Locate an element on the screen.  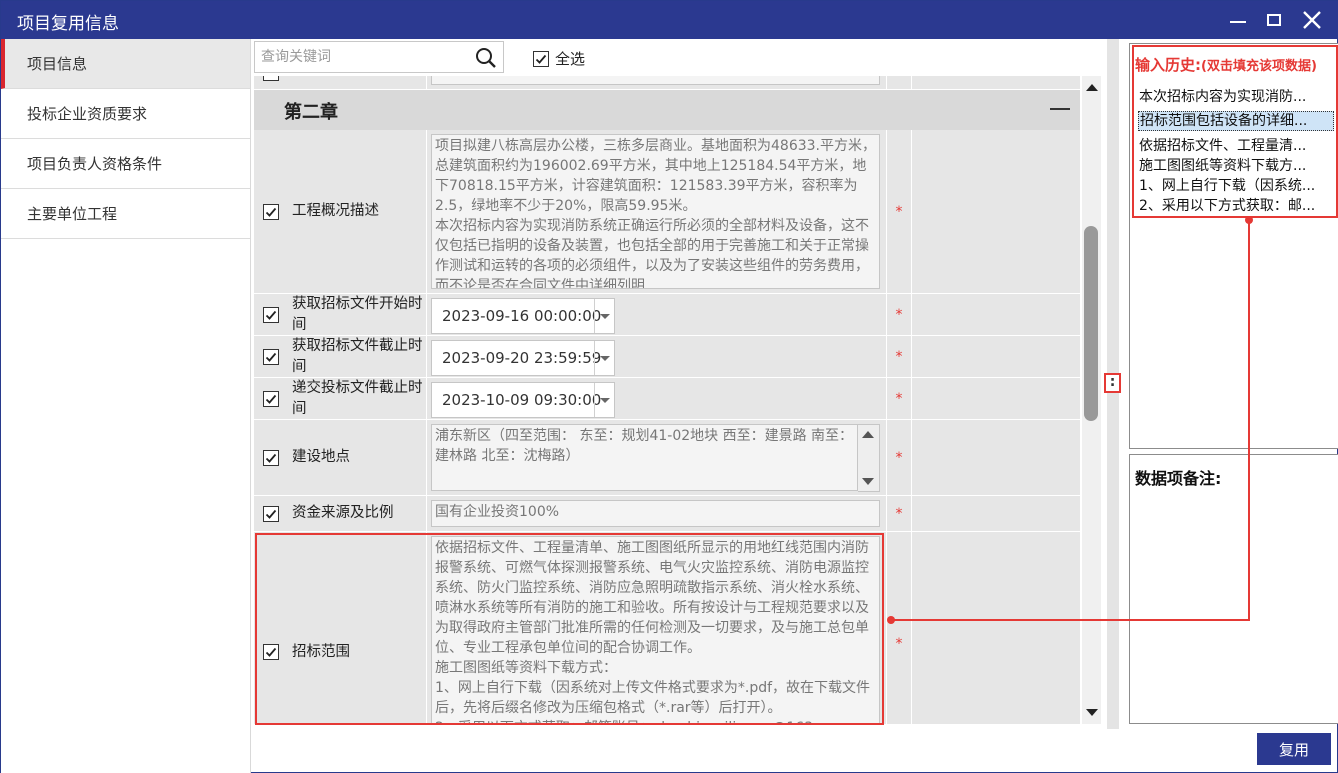
close-button is located at coordinates (1312, 20).